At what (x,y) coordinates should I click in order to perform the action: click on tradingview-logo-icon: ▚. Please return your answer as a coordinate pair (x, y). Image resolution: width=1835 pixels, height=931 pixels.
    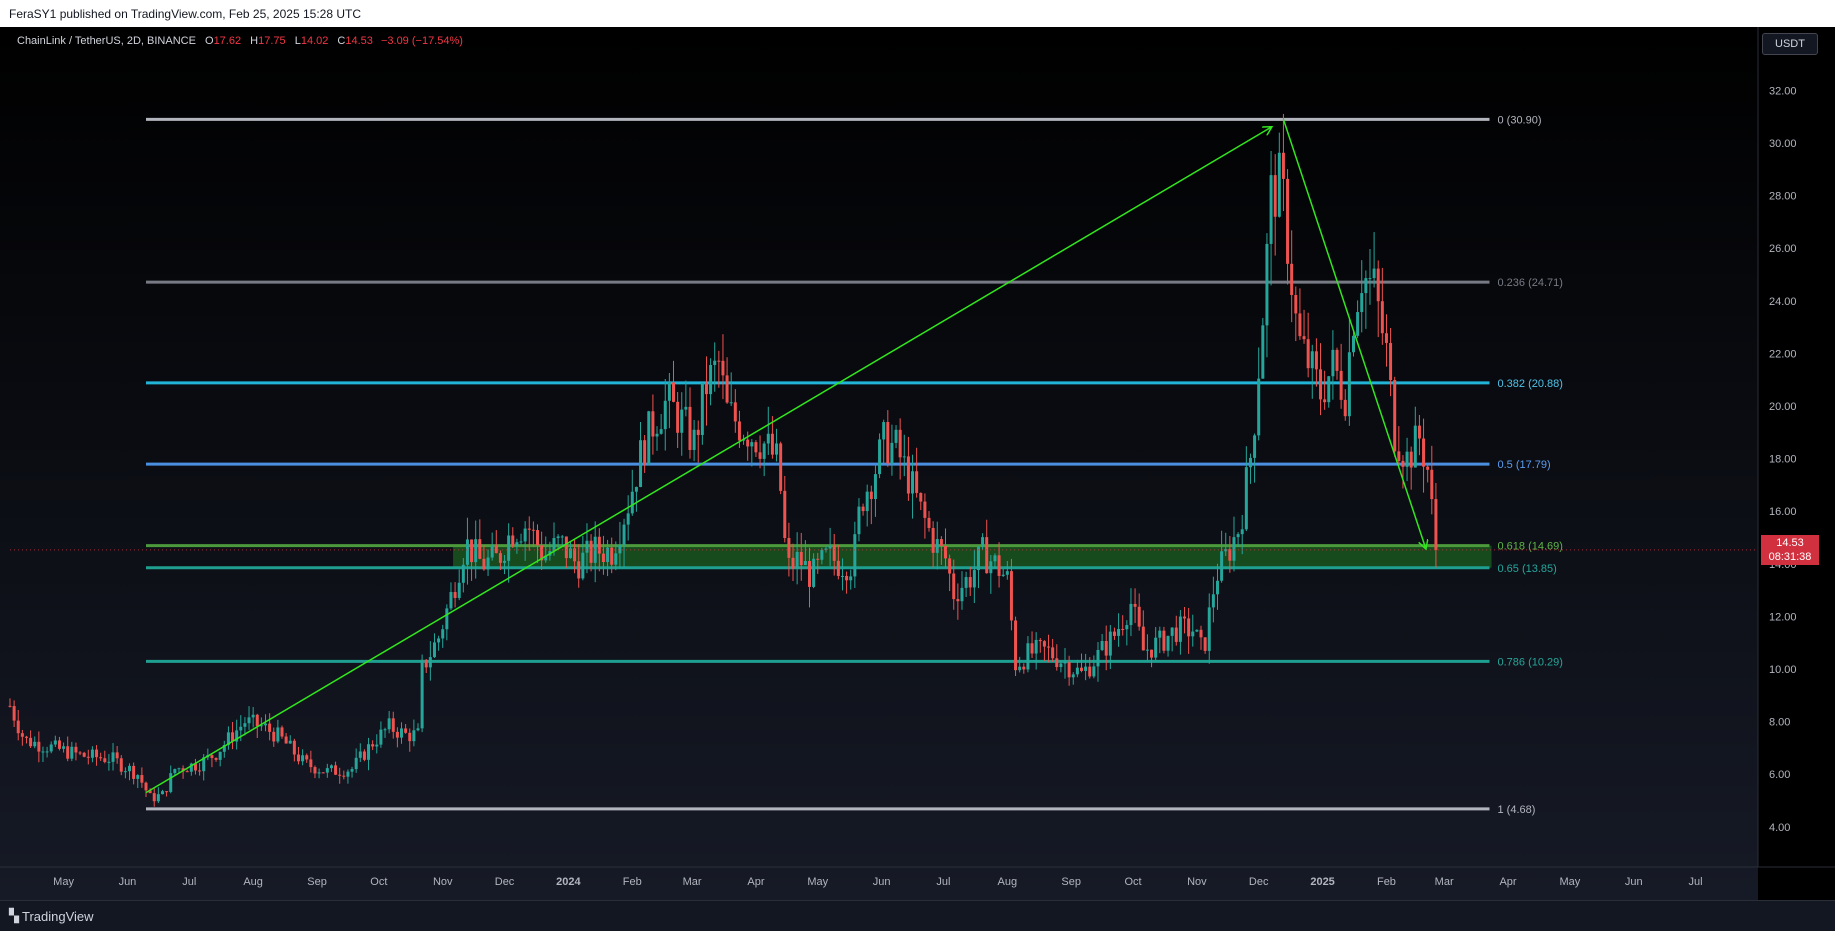
    Looking at the image, I should click on (14, 916).